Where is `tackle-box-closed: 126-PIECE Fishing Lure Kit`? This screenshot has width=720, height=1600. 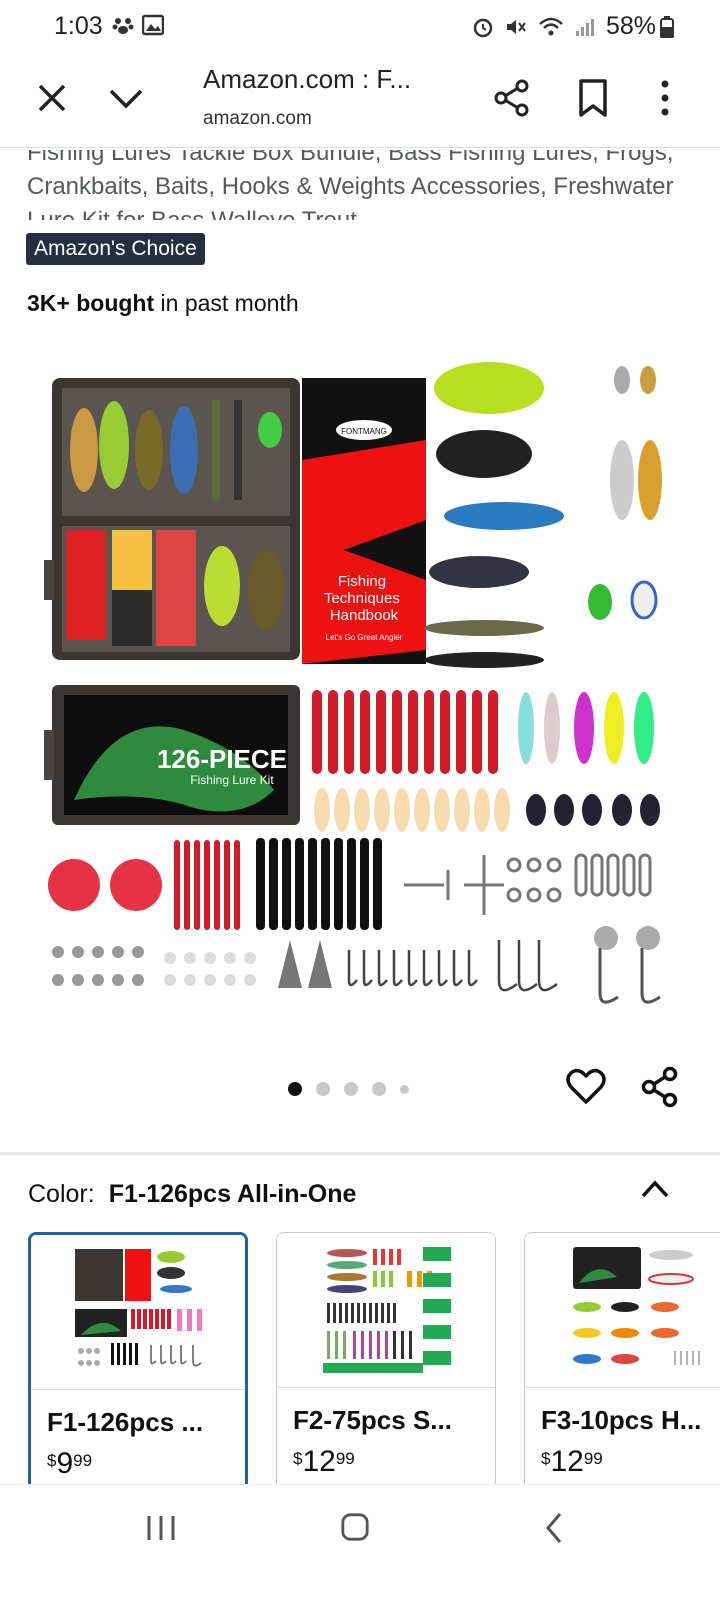
tackle-box-closed: 126-PIECE Fishing Lure Kit is located at coordinates (172, 755).